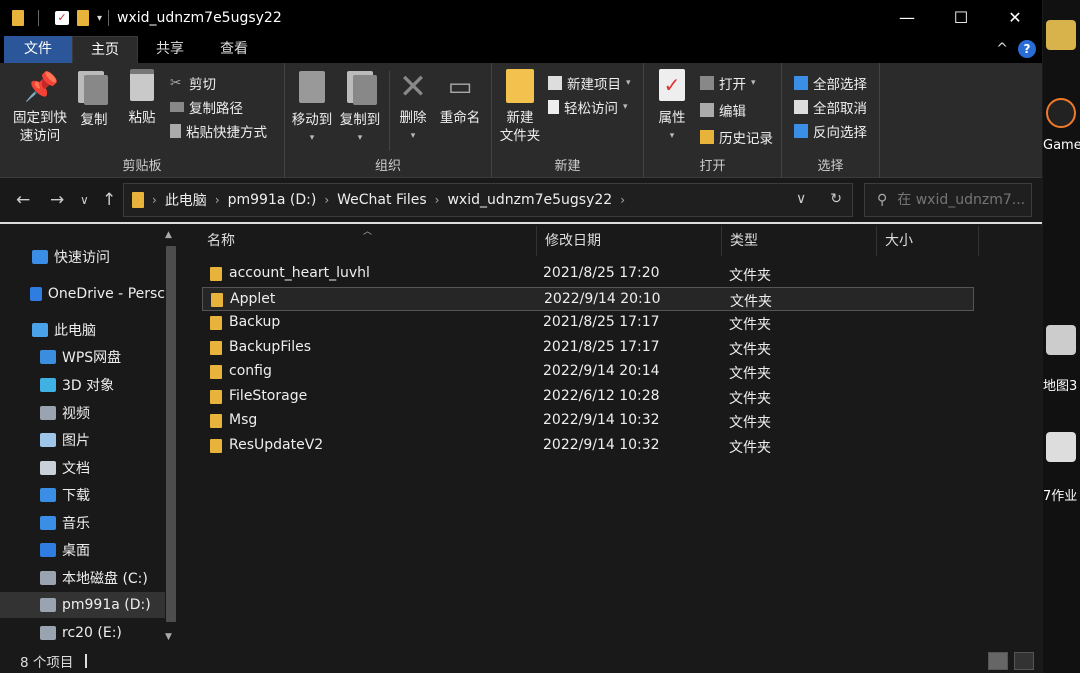 This screenshot has width=1080, height=673. What do you see at coordinates (520, 107) in the screenshot?
I see `new-folder-button: 新建 文件夹` at bounding box center [520, 107].